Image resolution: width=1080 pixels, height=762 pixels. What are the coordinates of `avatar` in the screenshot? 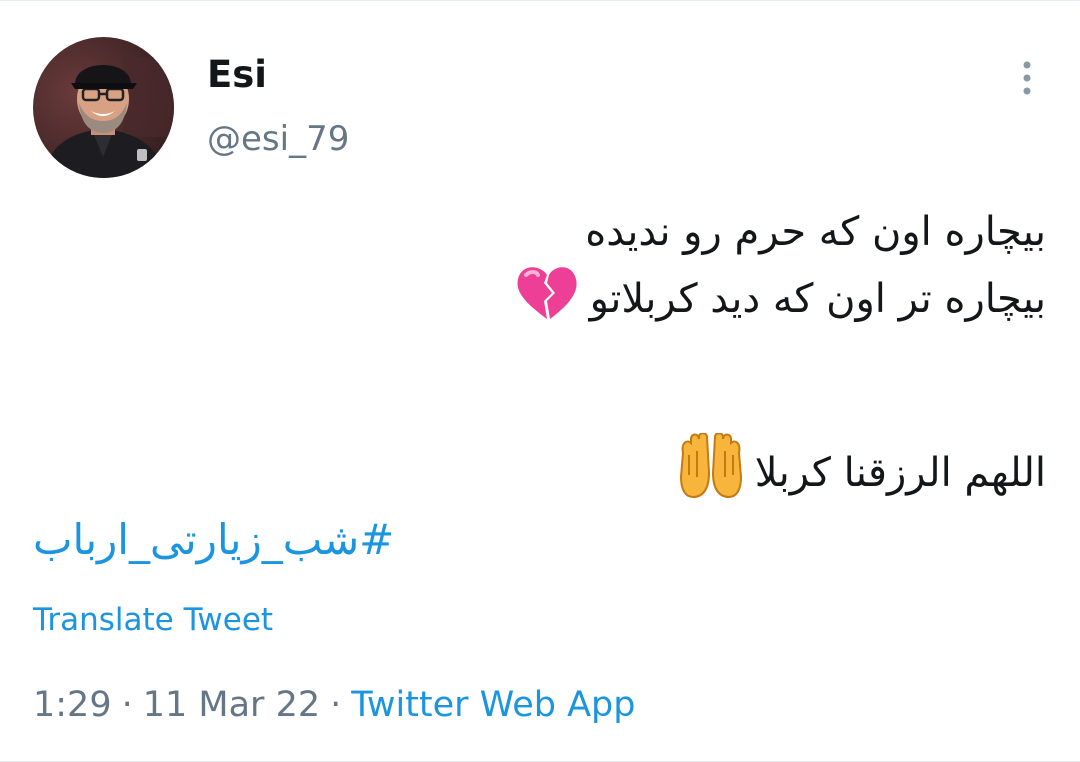 It's located at (103, 107).